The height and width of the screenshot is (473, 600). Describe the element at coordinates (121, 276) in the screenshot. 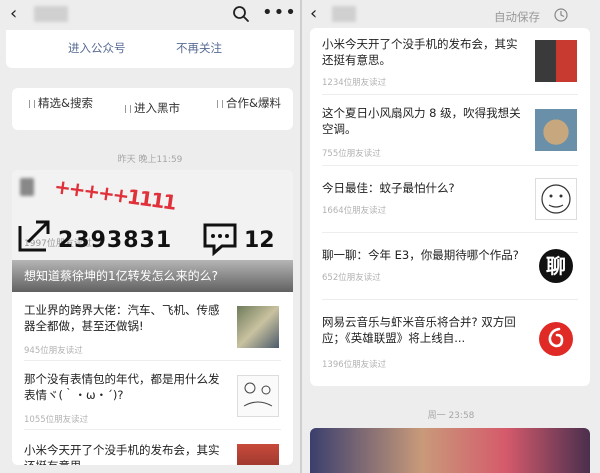

I see `banner-headline: 想知道蔡徐坤的1亿转发怎么来的么?` at that location.